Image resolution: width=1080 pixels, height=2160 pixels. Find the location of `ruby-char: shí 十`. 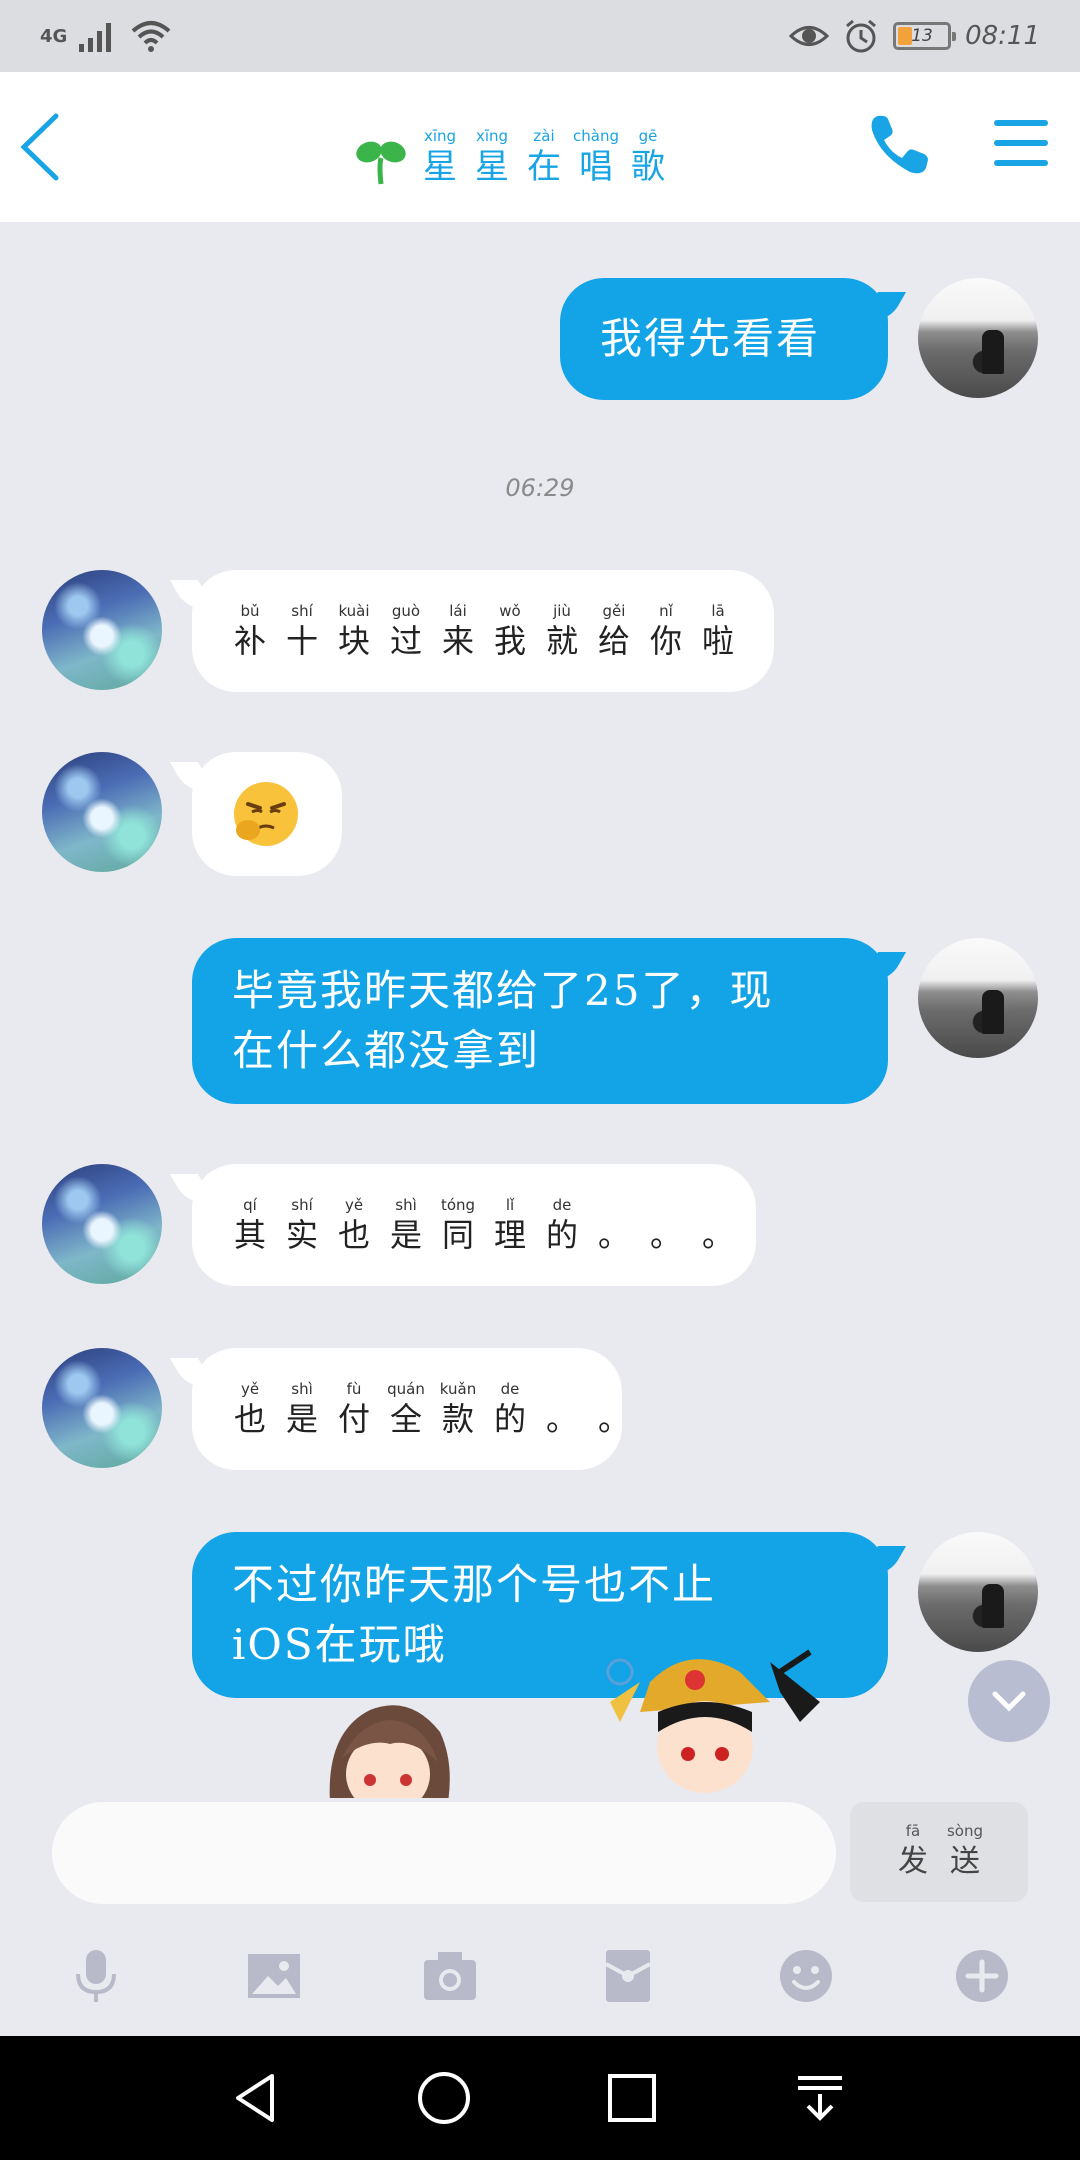

ruby-char: shí 十 is located at coordinates (302, 631).